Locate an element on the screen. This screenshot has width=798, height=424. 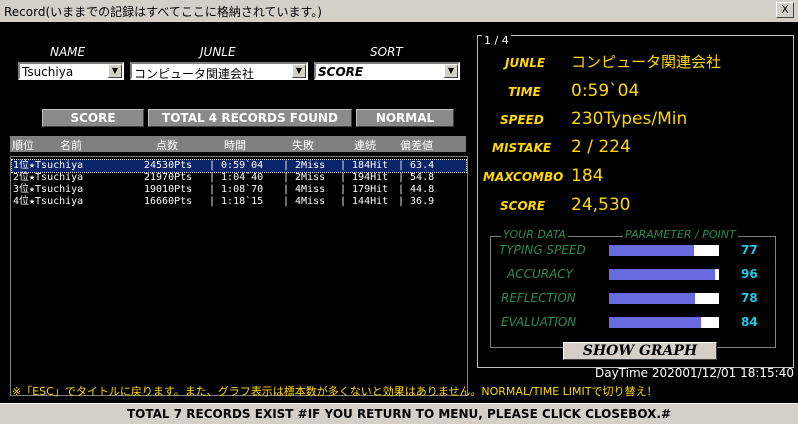
reflection-bar is located at coordinates (664, 298).